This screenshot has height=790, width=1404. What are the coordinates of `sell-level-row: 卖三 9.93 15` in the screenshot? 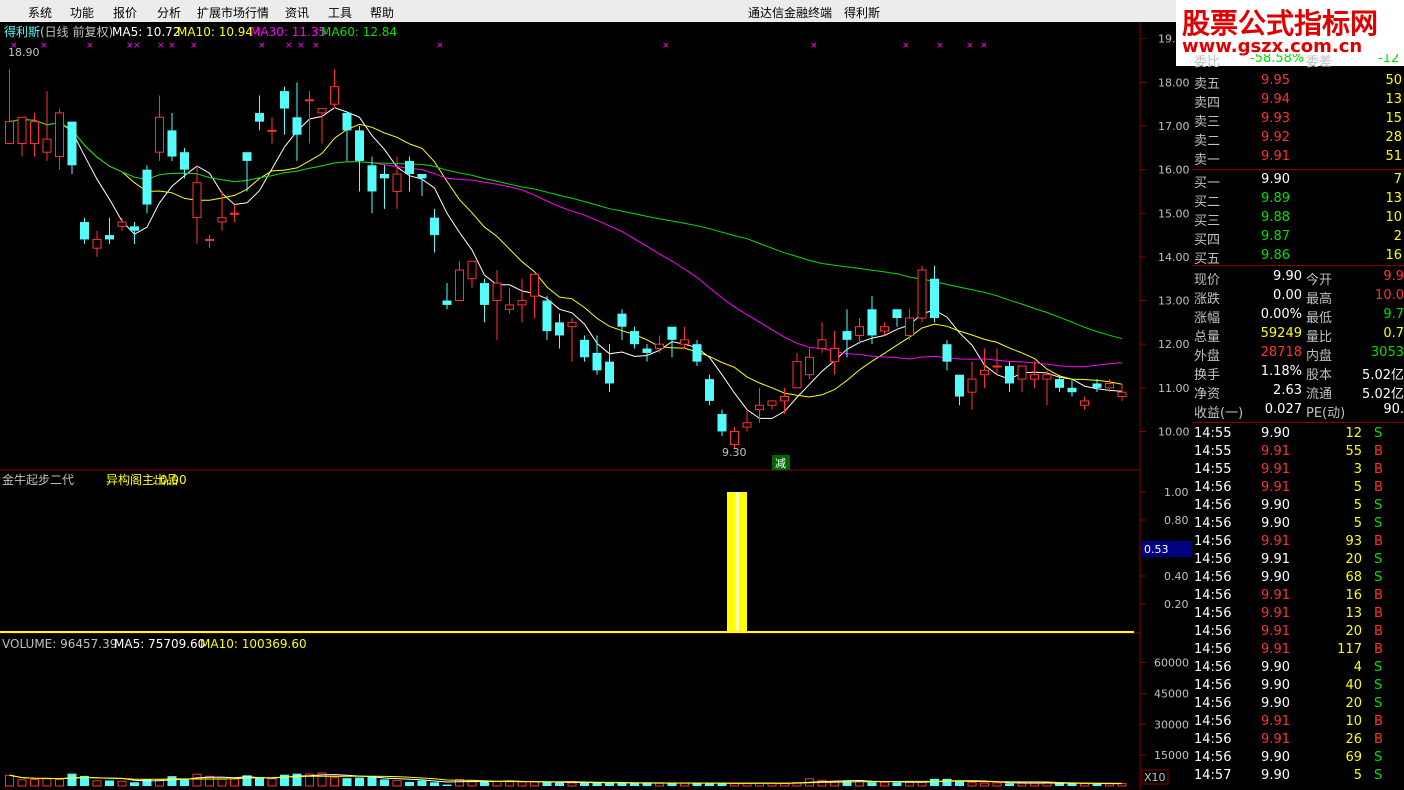 It's located at (1298, 120).